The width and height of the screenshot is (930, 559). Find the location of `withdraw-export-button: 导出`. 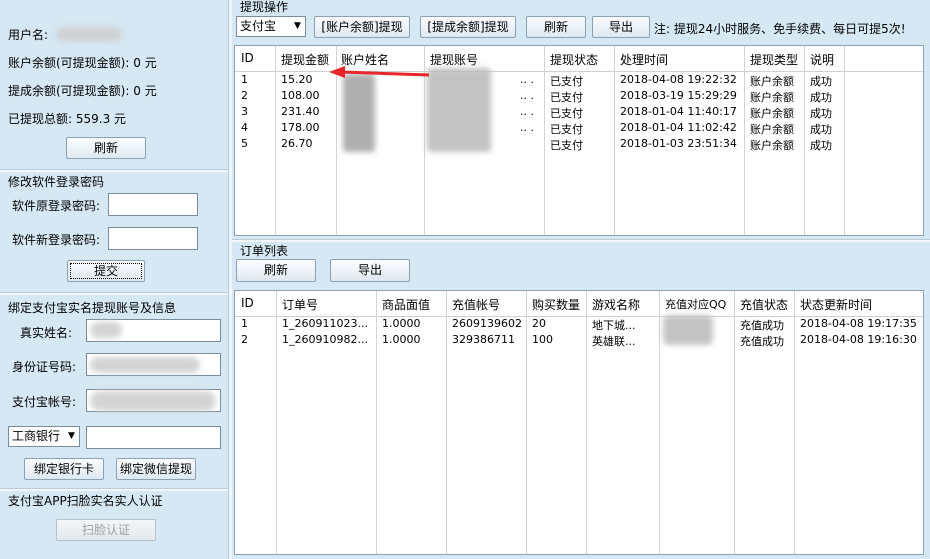

withdraw-export-button: 导出 is located at coordinates (621, 27).